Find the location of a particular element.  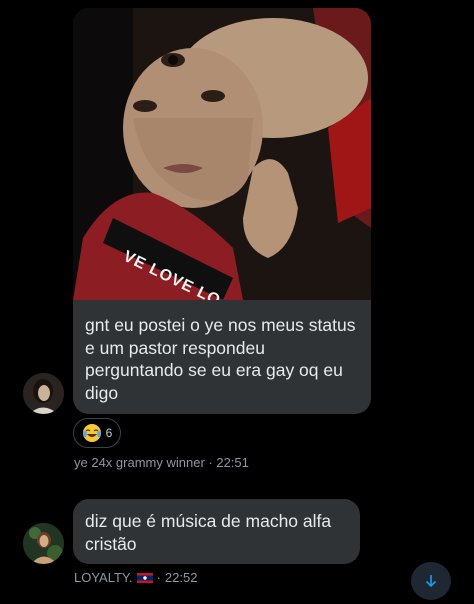

message-bubble-2: diz que é música de macho alfa cristão is located at coordinates (216, 531).